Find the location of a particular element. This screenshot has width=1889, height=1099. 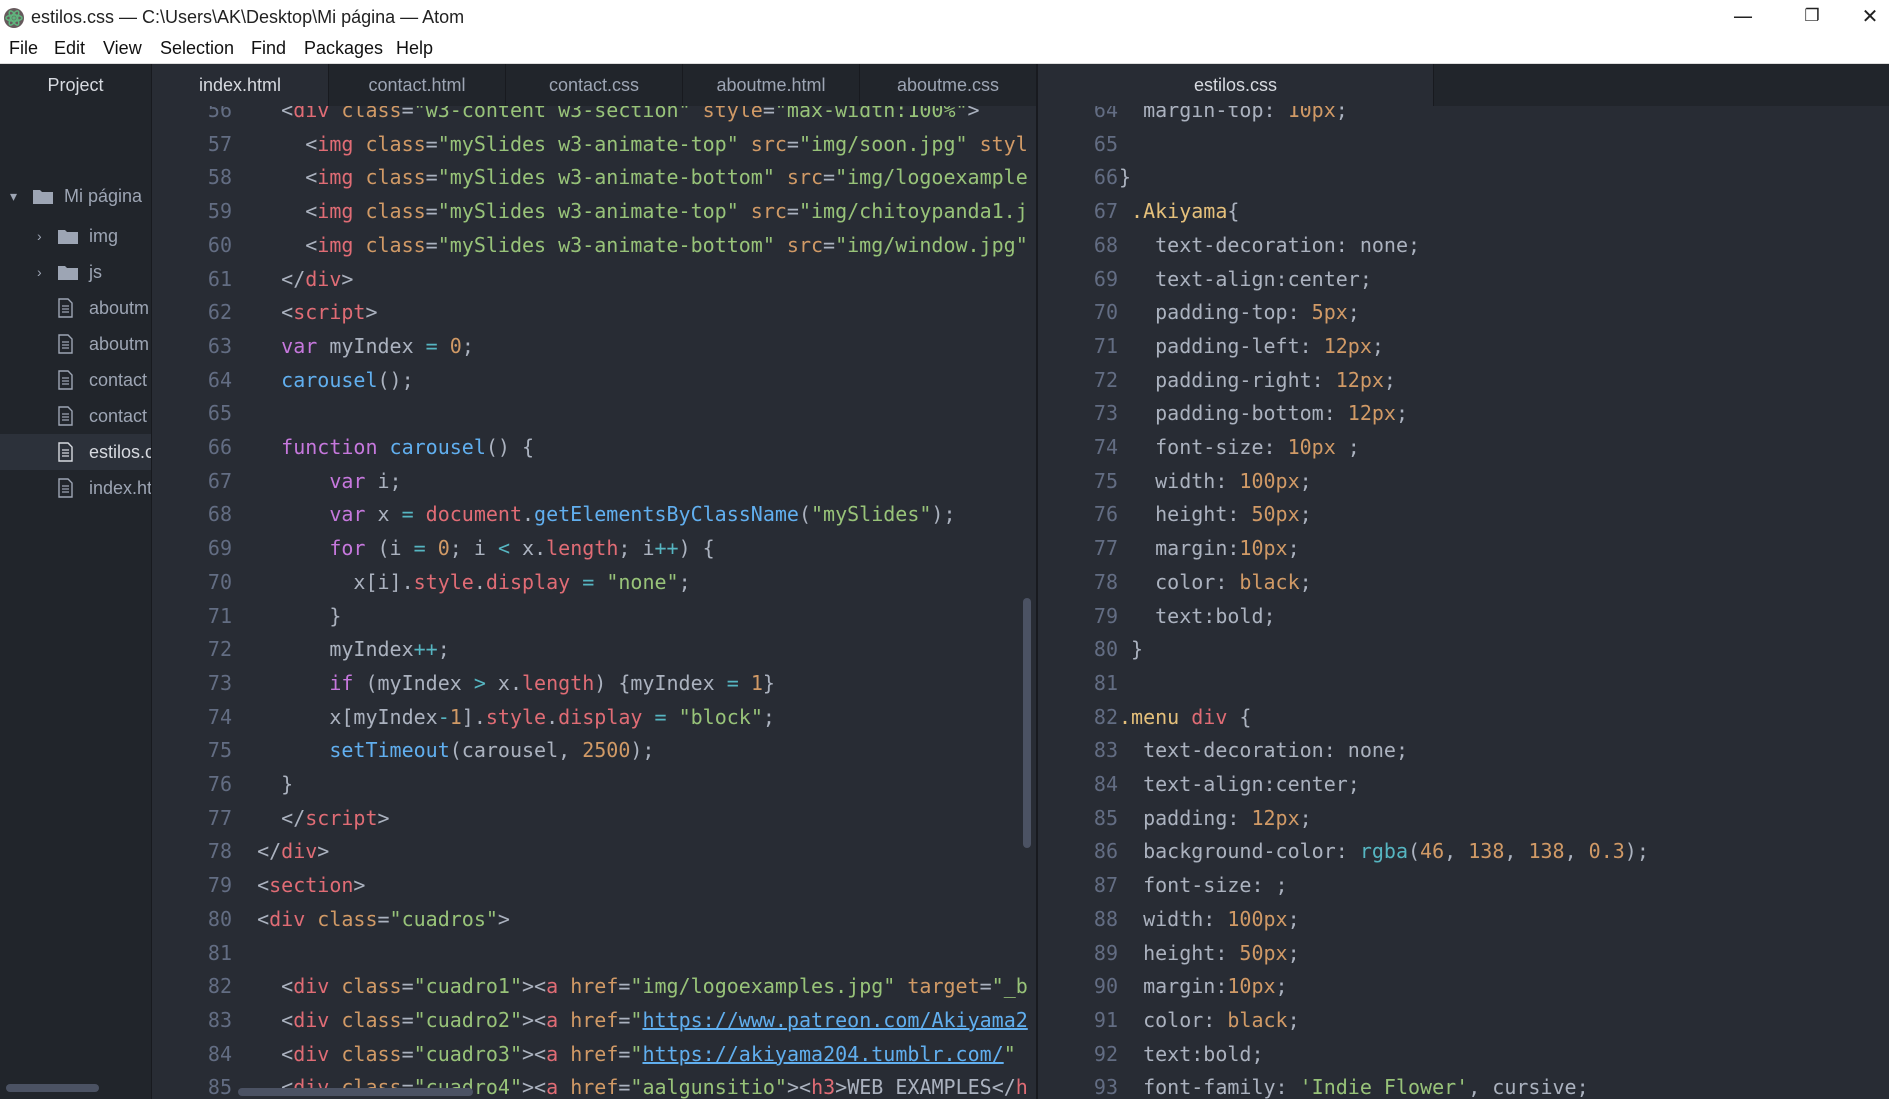

tab-contact-css: contact.css is located at coordinates (594, 85).